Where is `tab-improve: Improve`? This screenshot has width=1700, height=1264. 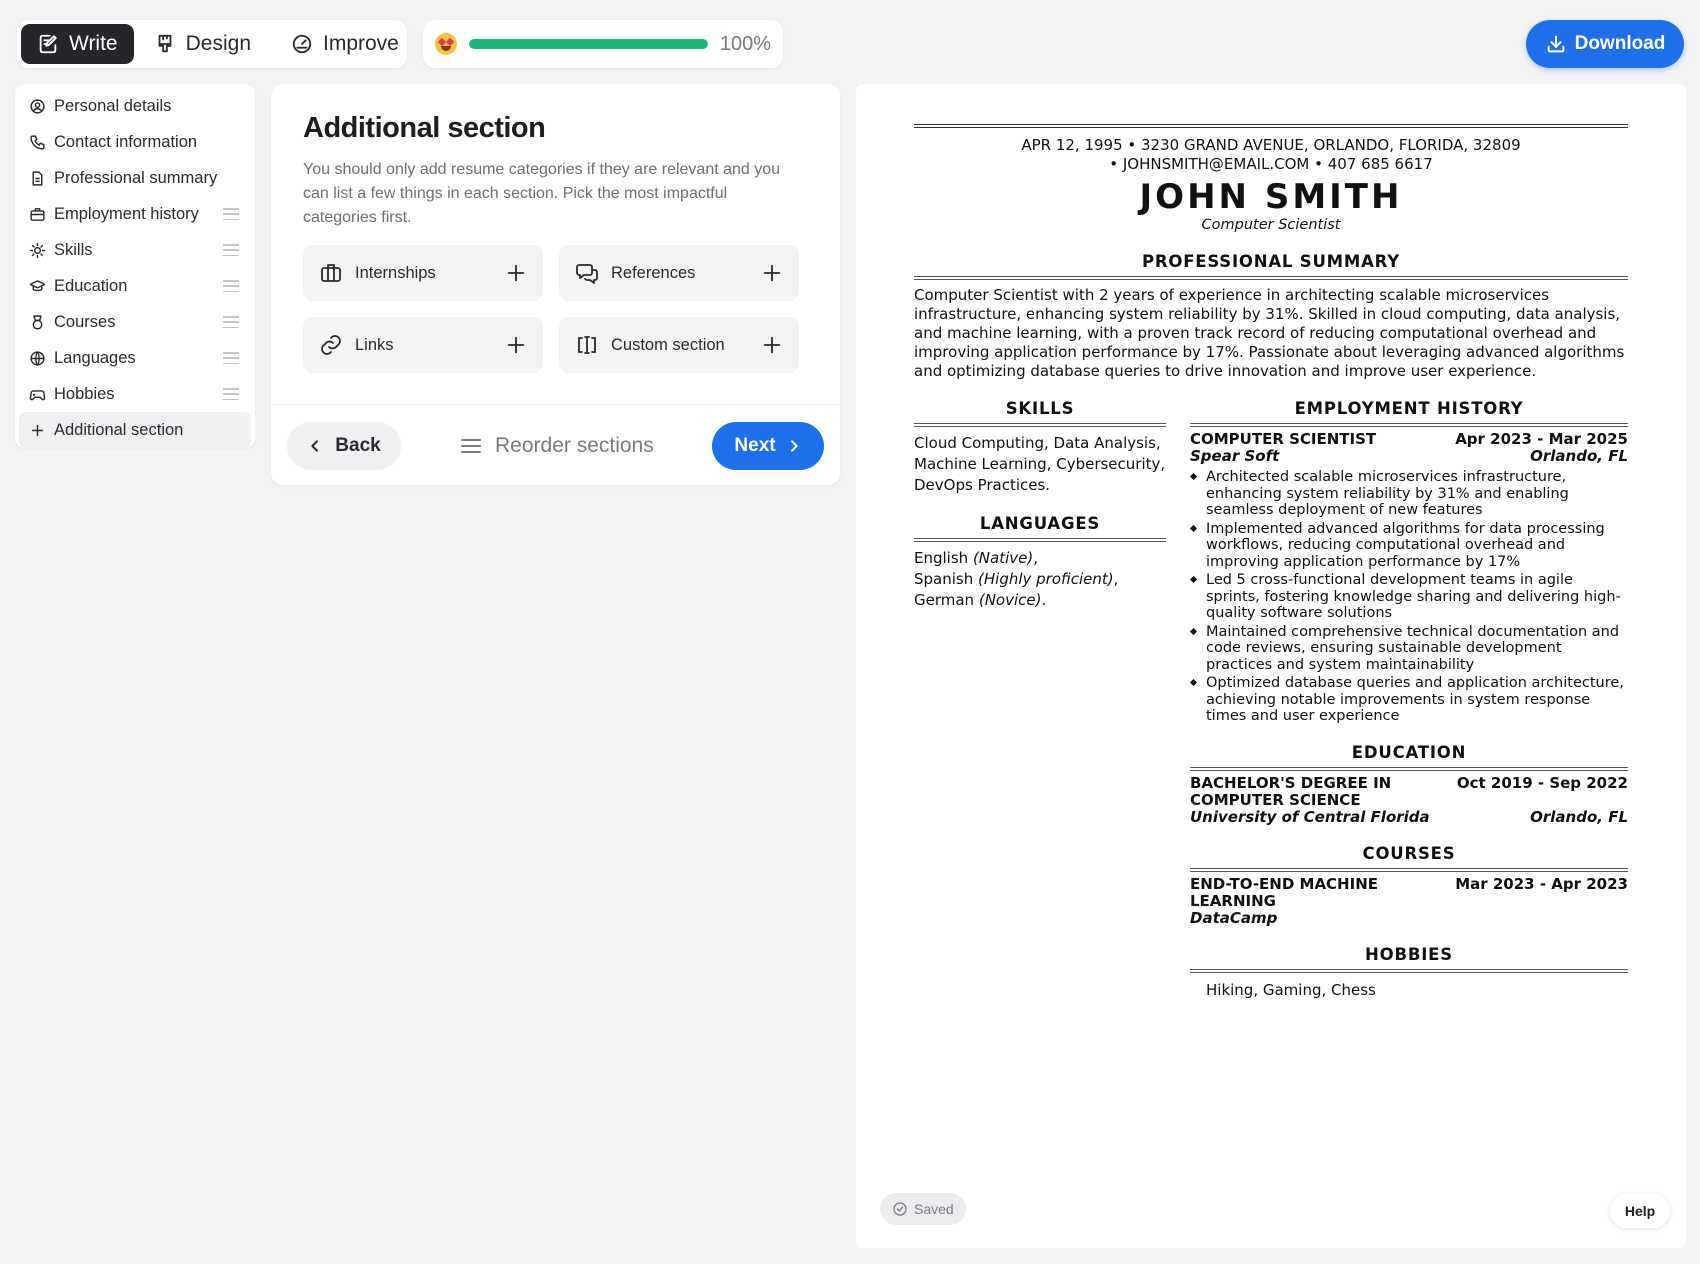
tab-improve: Improve is located at coordinates (345, 44).